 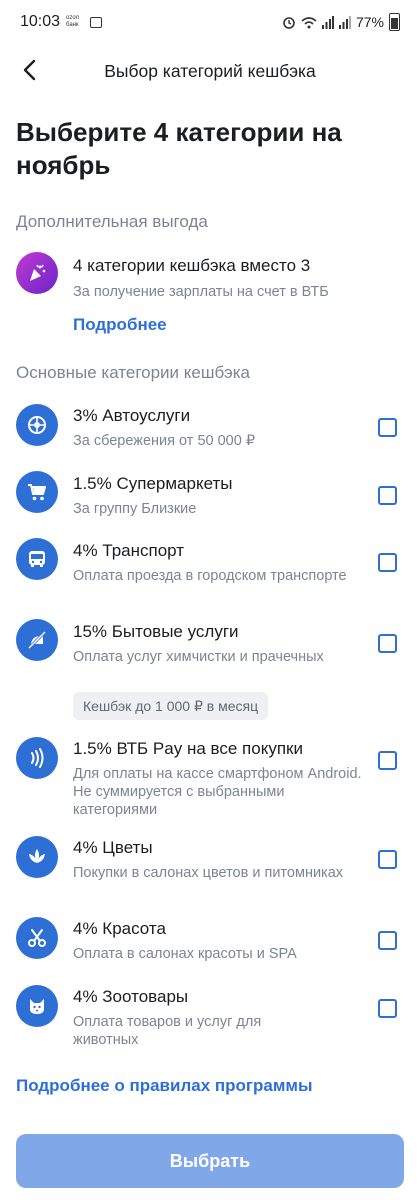 I want to click on ozon-bank-notification-icon: ozon банк, so click(x=73, y=21).